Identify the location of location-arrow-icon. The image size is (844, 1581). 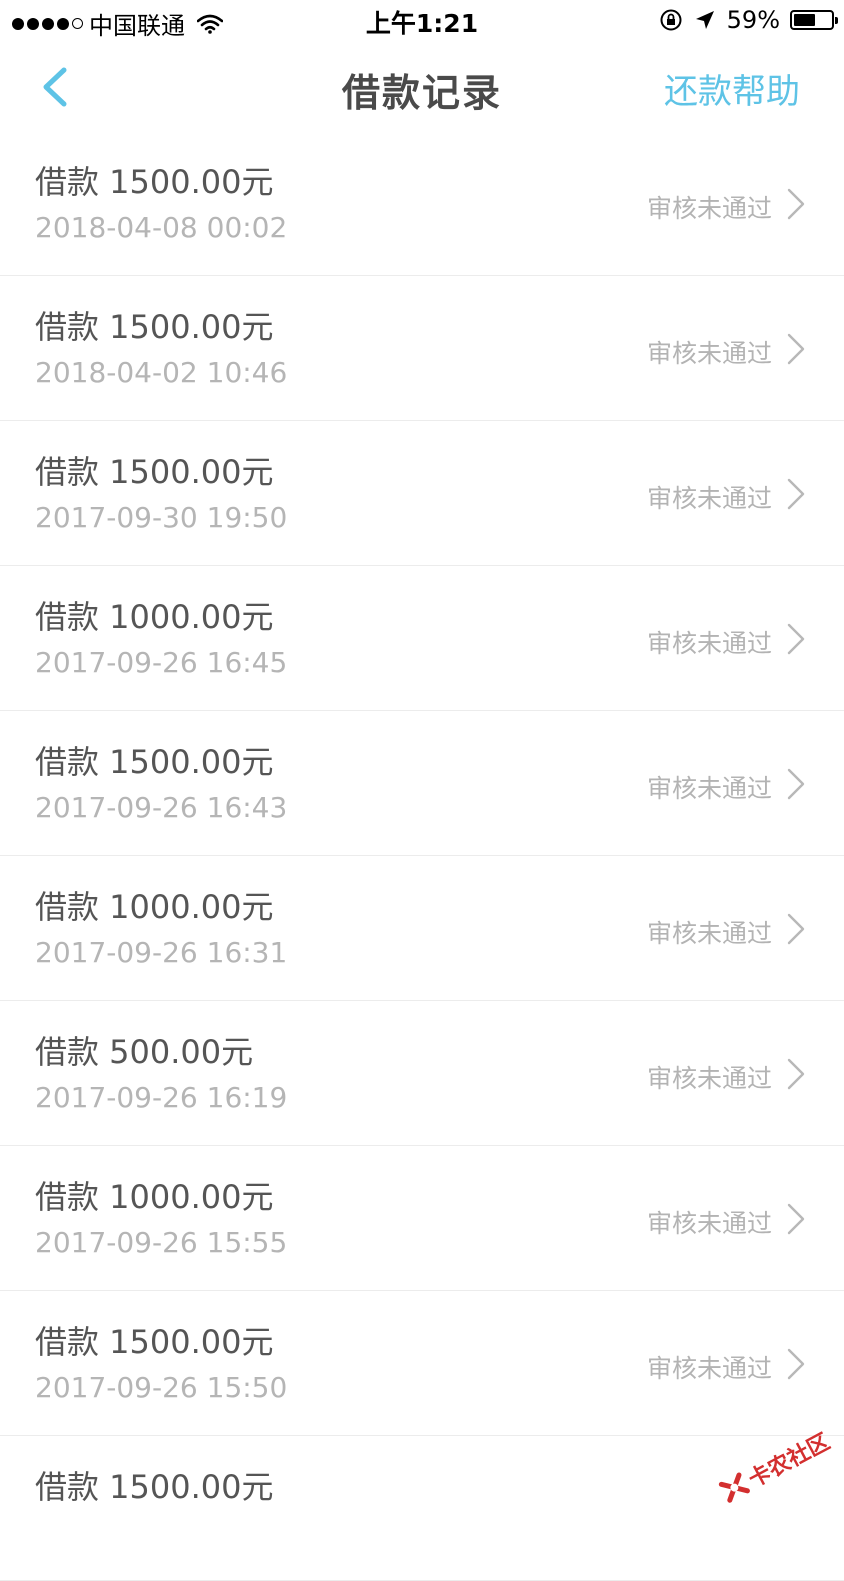
(704, 20).